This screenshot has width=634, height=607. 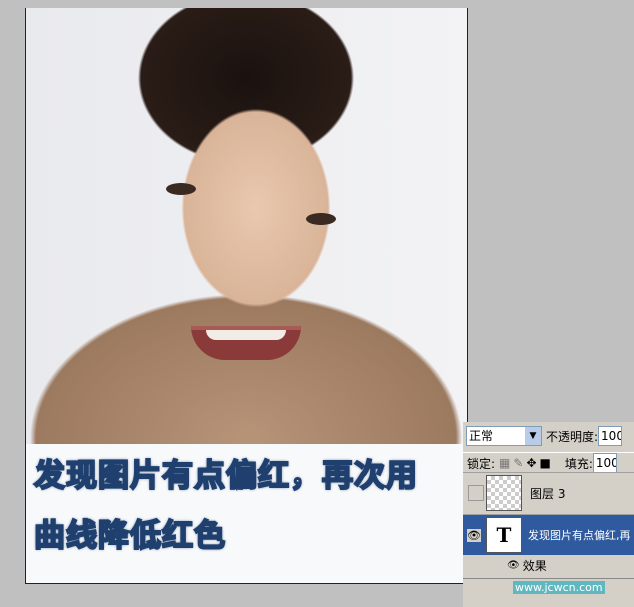 What do you see at coordinates (225, 476) in the screenshot?
I see `caption-line-1: 发现图片有点偏红，再次用` at bounding box center [225, 476].